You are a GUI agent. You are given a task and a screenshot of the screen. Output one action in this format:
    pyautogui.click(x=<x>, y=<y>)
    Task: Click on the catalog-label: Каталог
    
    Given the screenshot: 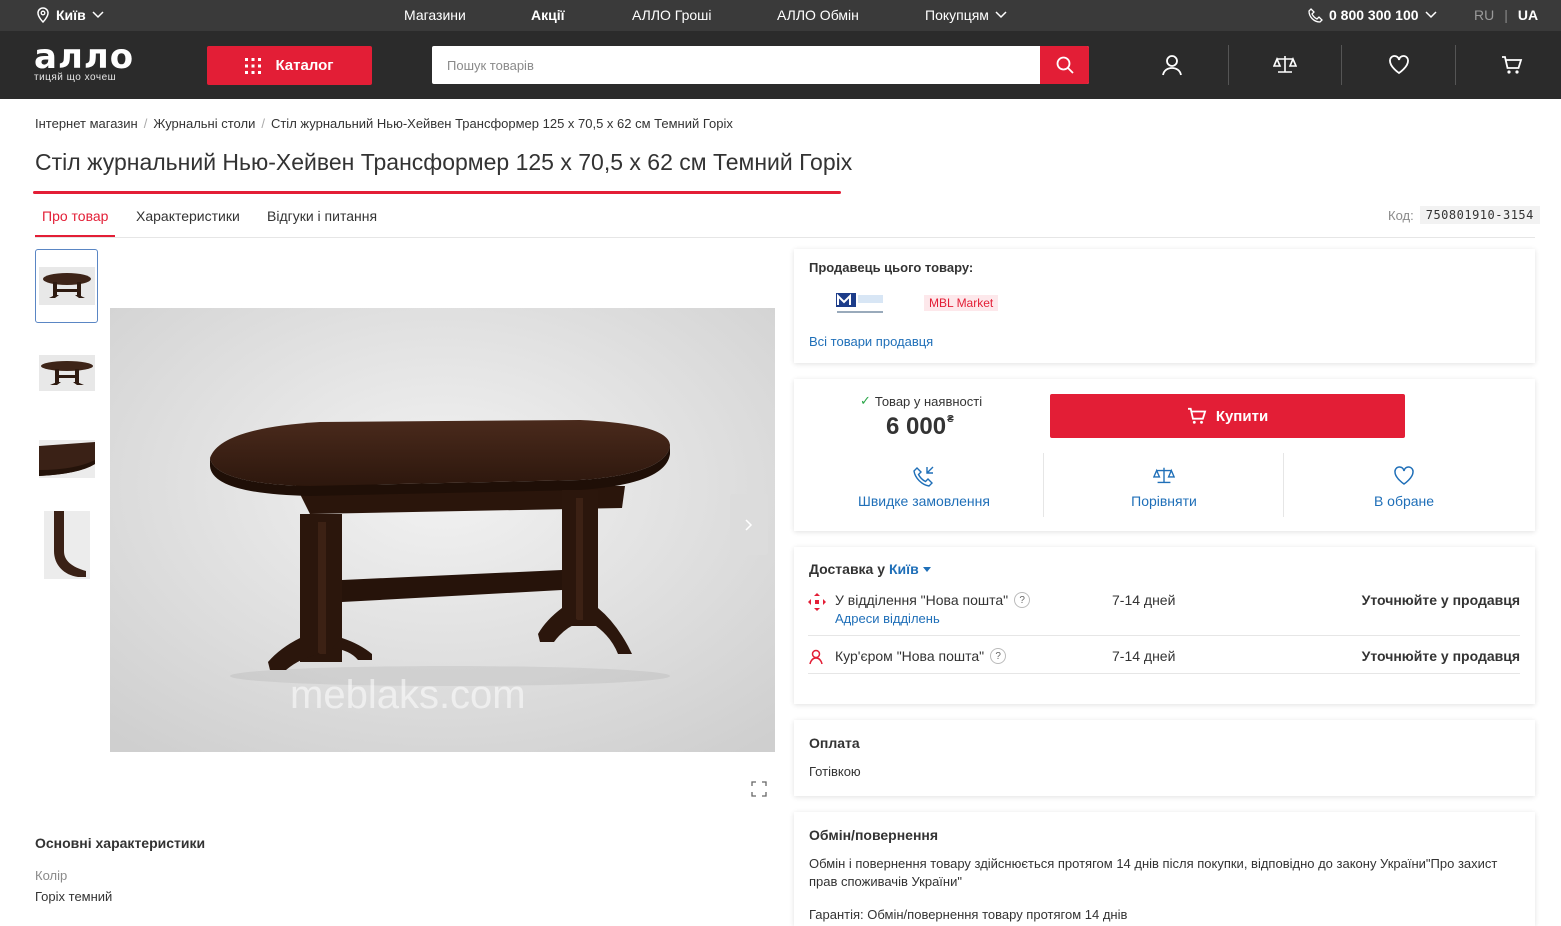 What is the action you would take?
    pyautogui.click(x=304, y=65)
    